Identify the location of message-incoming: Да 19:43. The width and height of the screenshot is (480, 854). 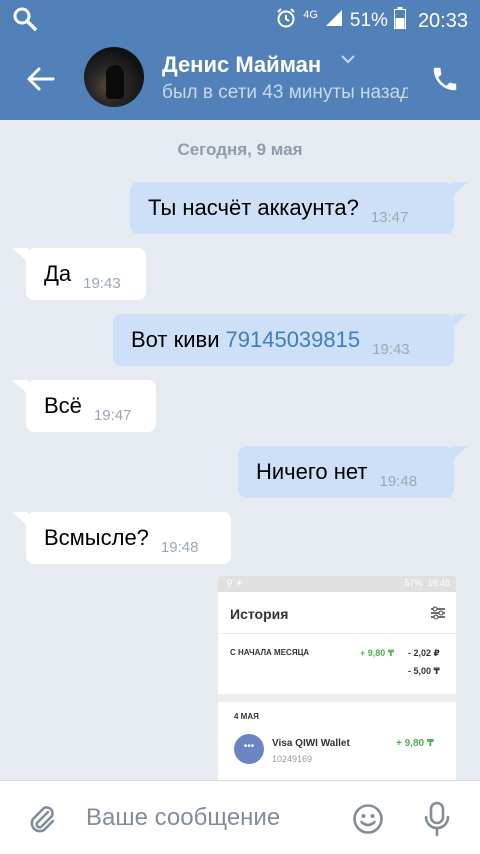
(86, 274).